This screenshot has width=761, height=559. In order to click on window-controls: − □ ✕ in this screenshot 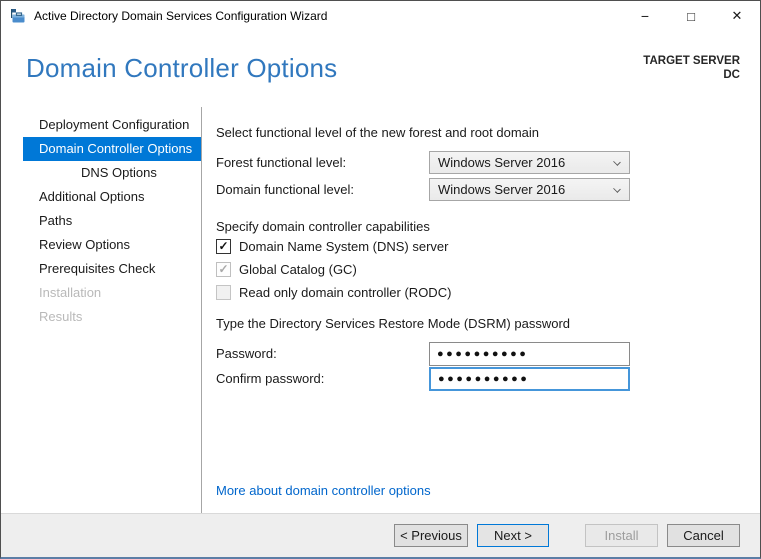, I will do `click(691, 16)`.